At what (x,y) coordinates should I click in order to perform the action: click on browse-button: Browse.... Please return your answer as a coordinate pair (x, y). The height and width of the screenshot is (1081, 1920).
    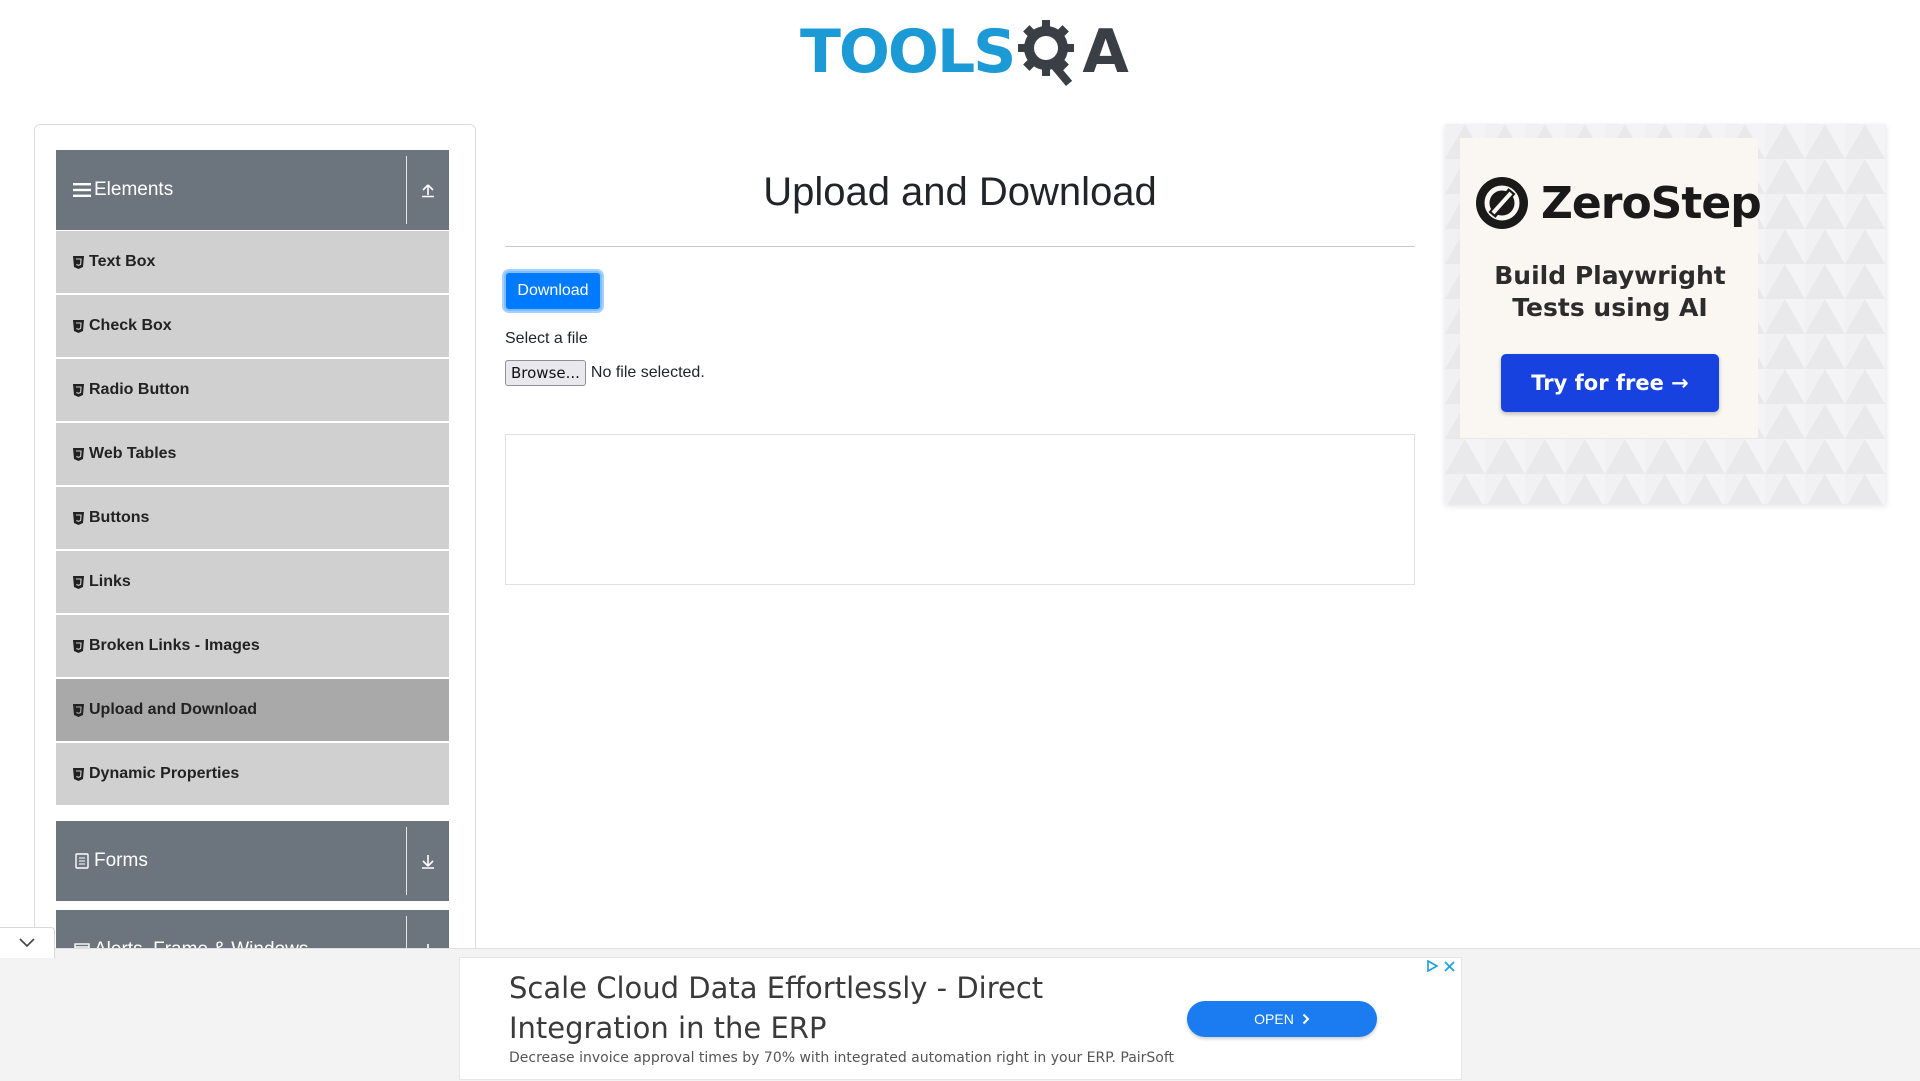
    Looking at the image, I should click on (545, 373).